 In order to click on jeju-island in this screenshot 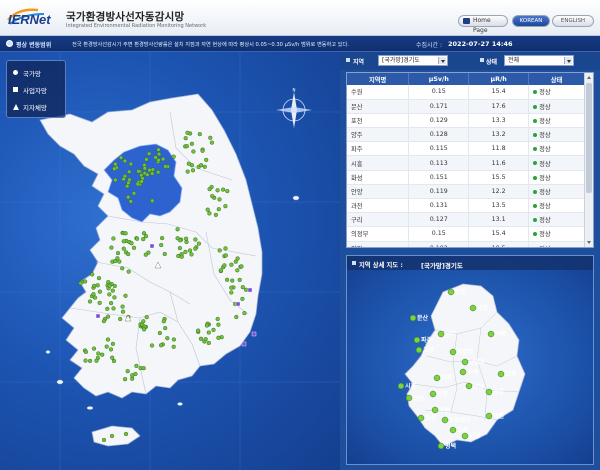, I will do `click(116, 436)`.